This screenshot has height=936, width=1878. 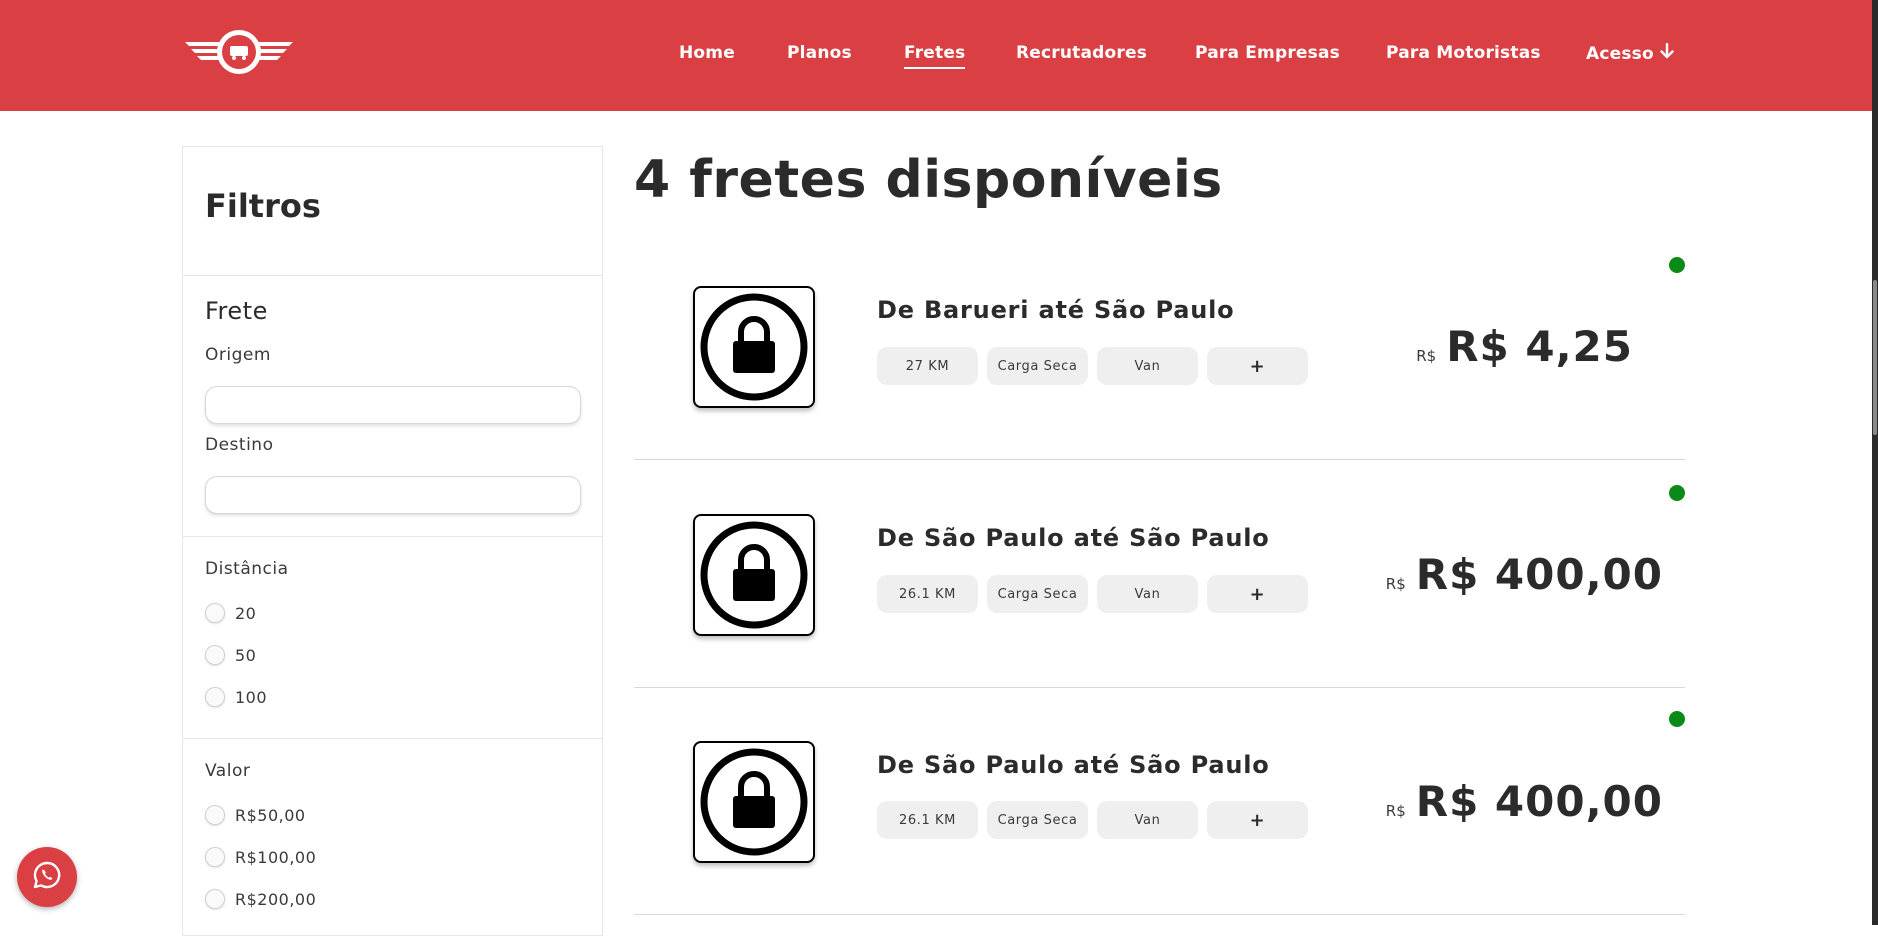 What do you see at coordinates (276, 857) in the screenshot?
I see `radio-label: R$100,00` at bounding box center [276, 857].